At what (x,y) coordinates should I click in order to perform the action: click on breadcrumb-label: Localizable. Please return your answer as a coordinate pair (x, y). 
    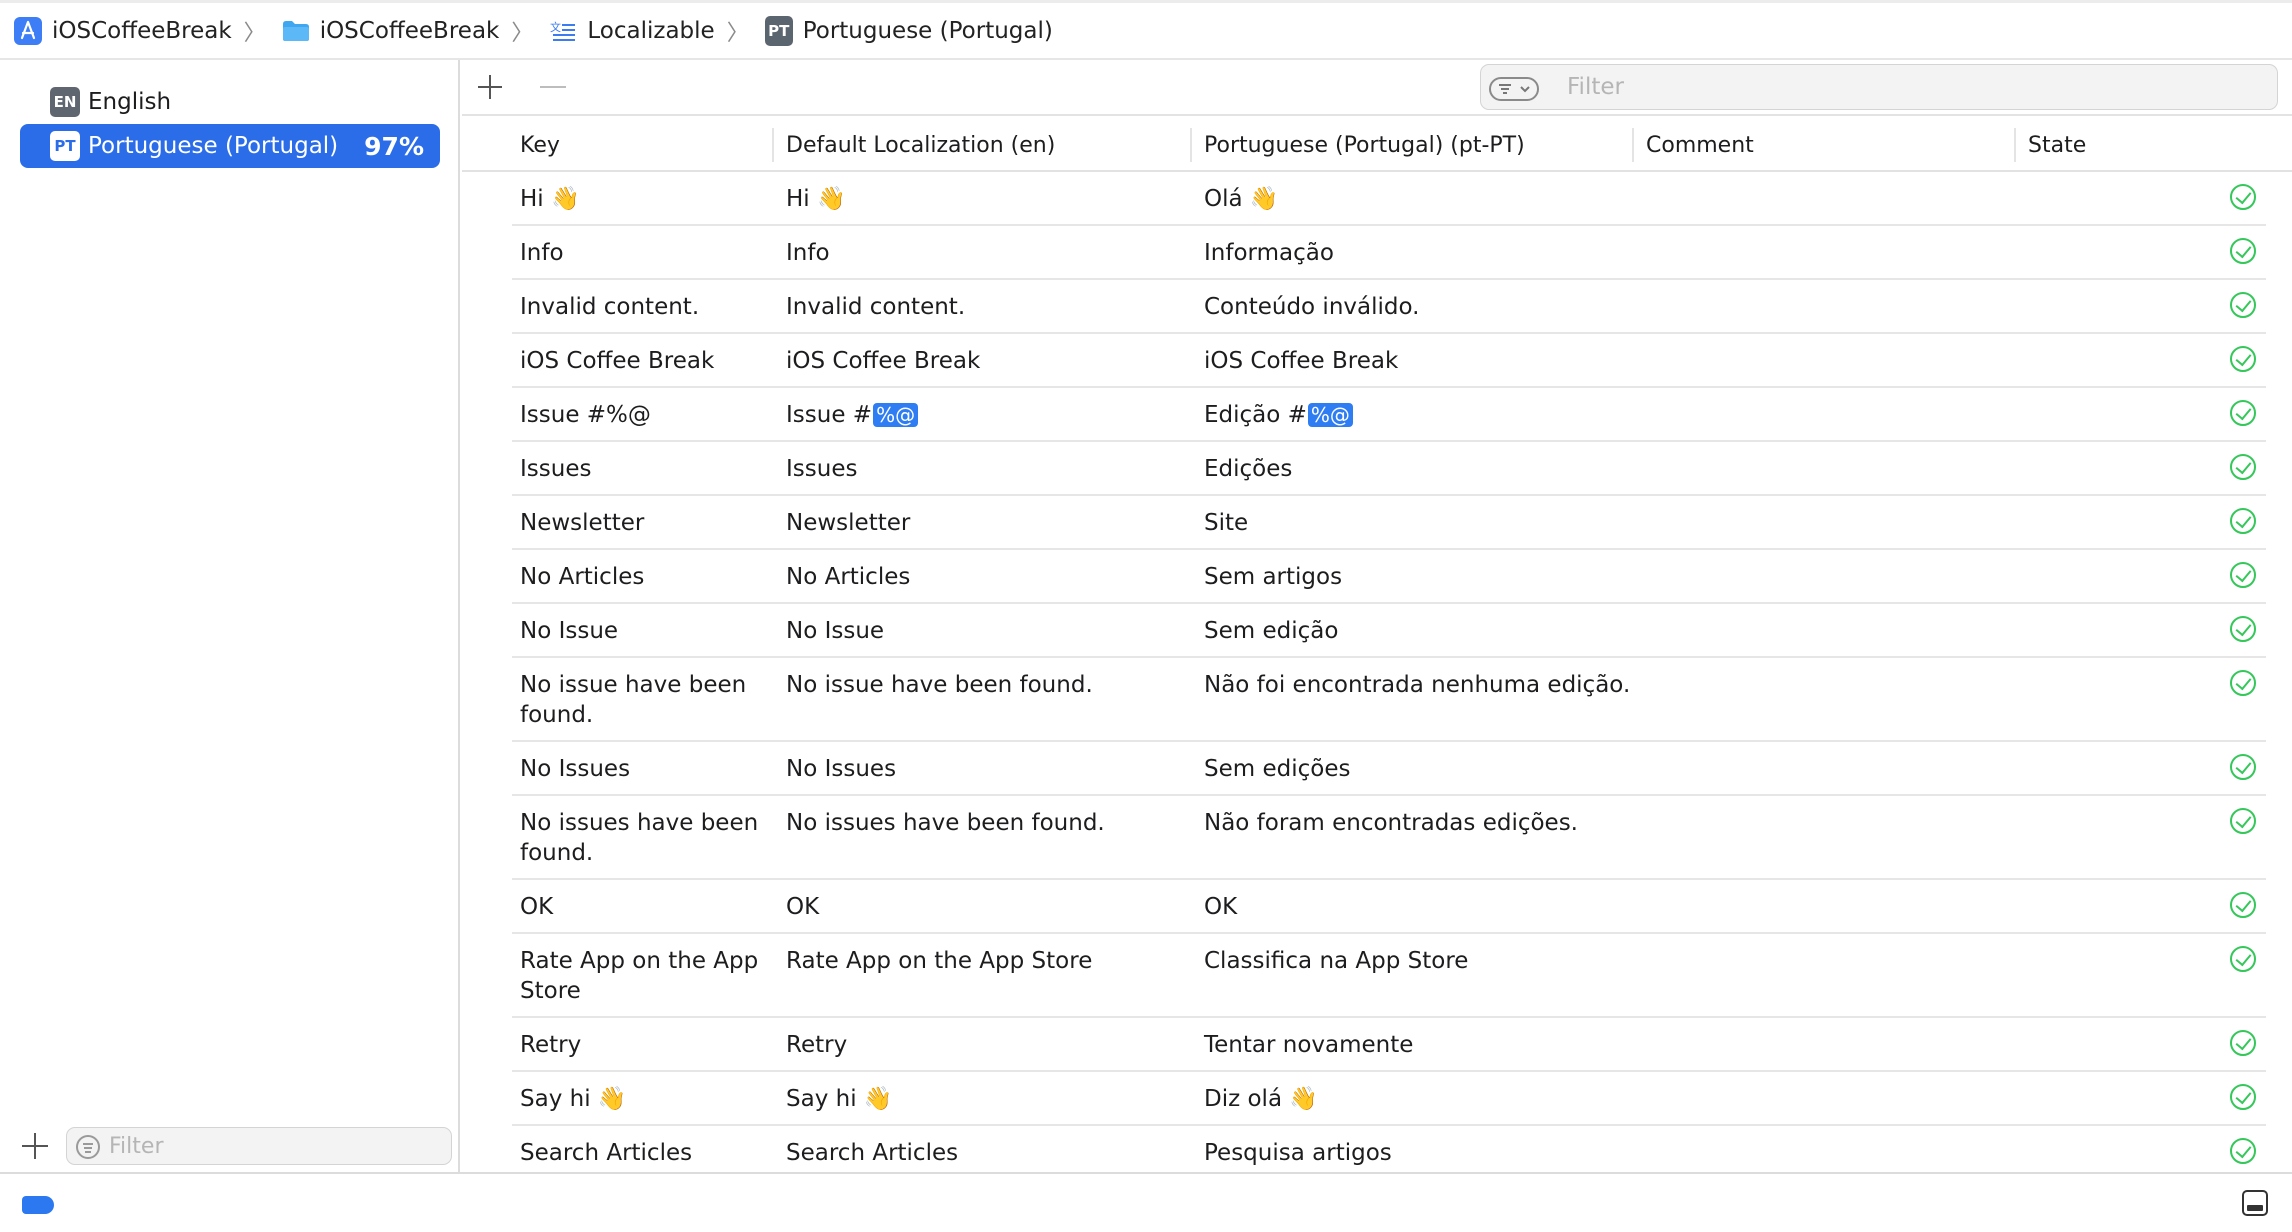
    Looking at the image, I should click on (651, 30).